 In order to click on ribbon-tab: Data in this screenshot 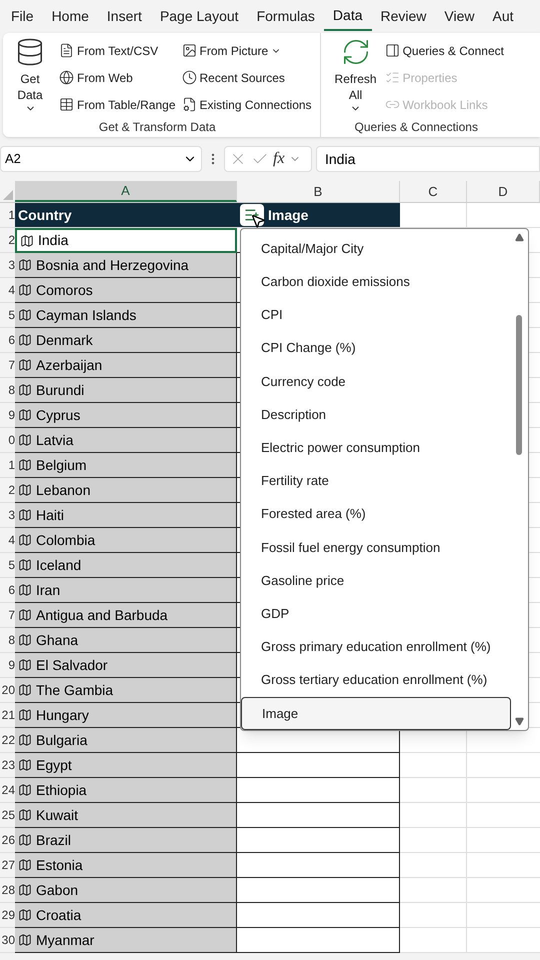, I will do `click(348, 16)`.